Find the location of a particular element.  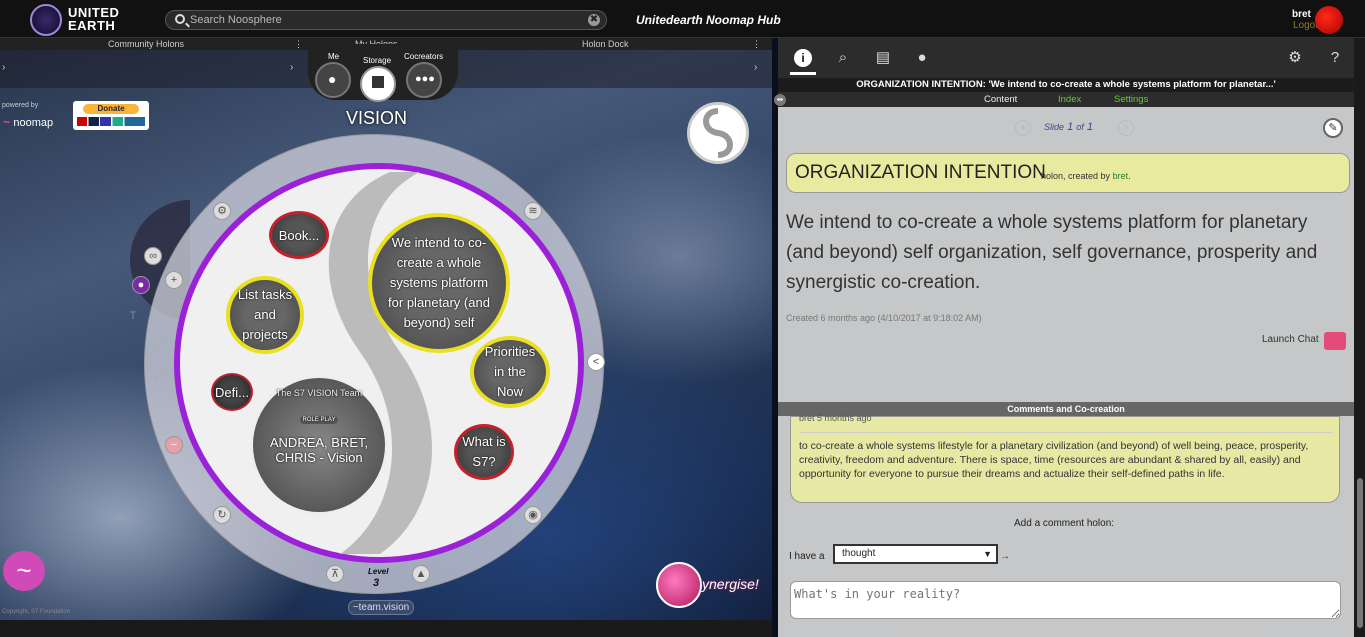

collapse-panel-icon: ⇹ is located at coordinates (780, 100).